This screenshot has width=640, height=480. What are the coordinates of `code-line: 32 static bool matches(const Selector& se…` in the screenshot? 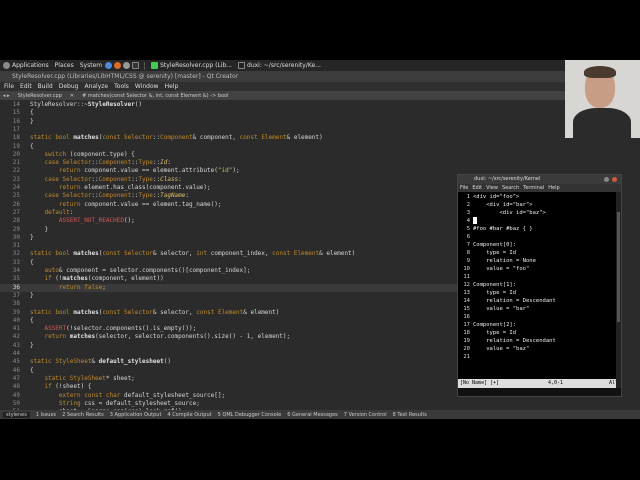 It's located at (230, 254).